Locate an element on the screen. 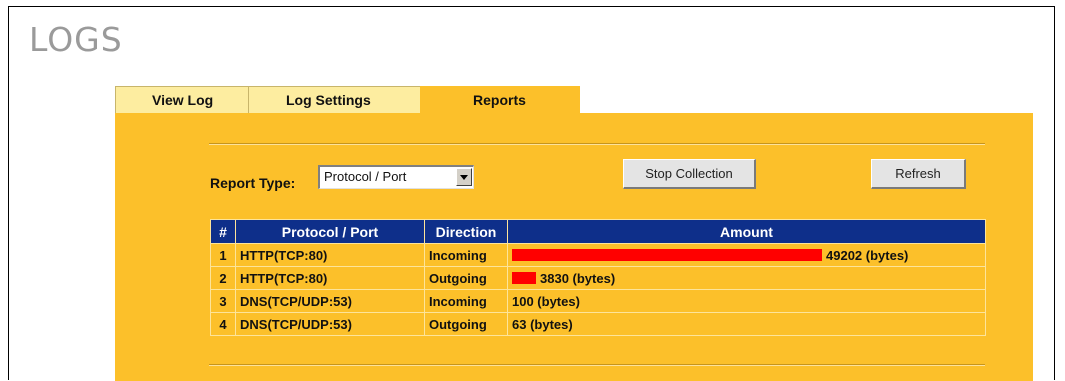  row-num: 4 is located at coordinates (223, 324).